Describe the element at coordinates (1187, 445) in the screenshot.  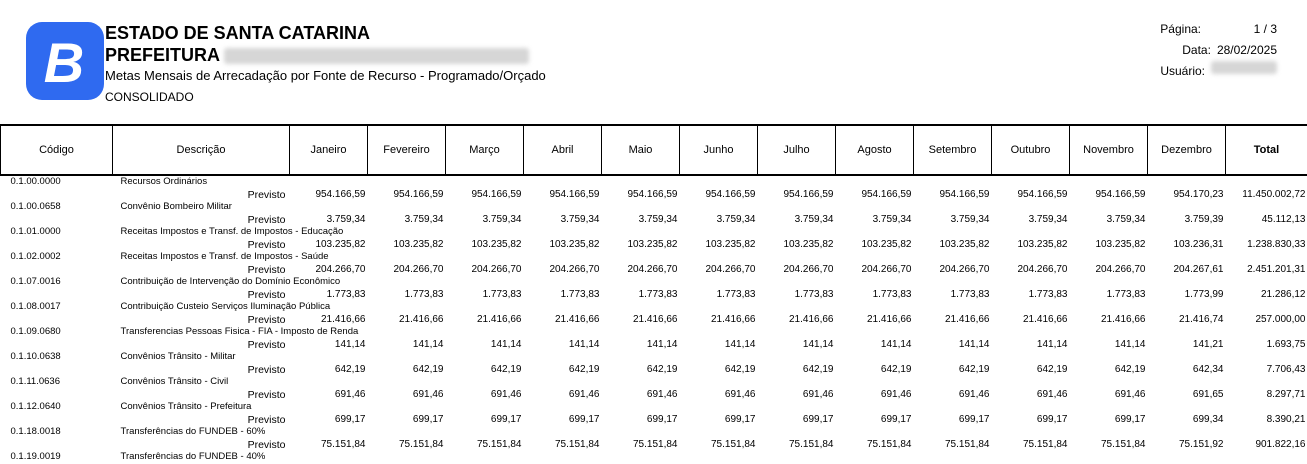
I see `row-month-value: 75.151,92` at that location.